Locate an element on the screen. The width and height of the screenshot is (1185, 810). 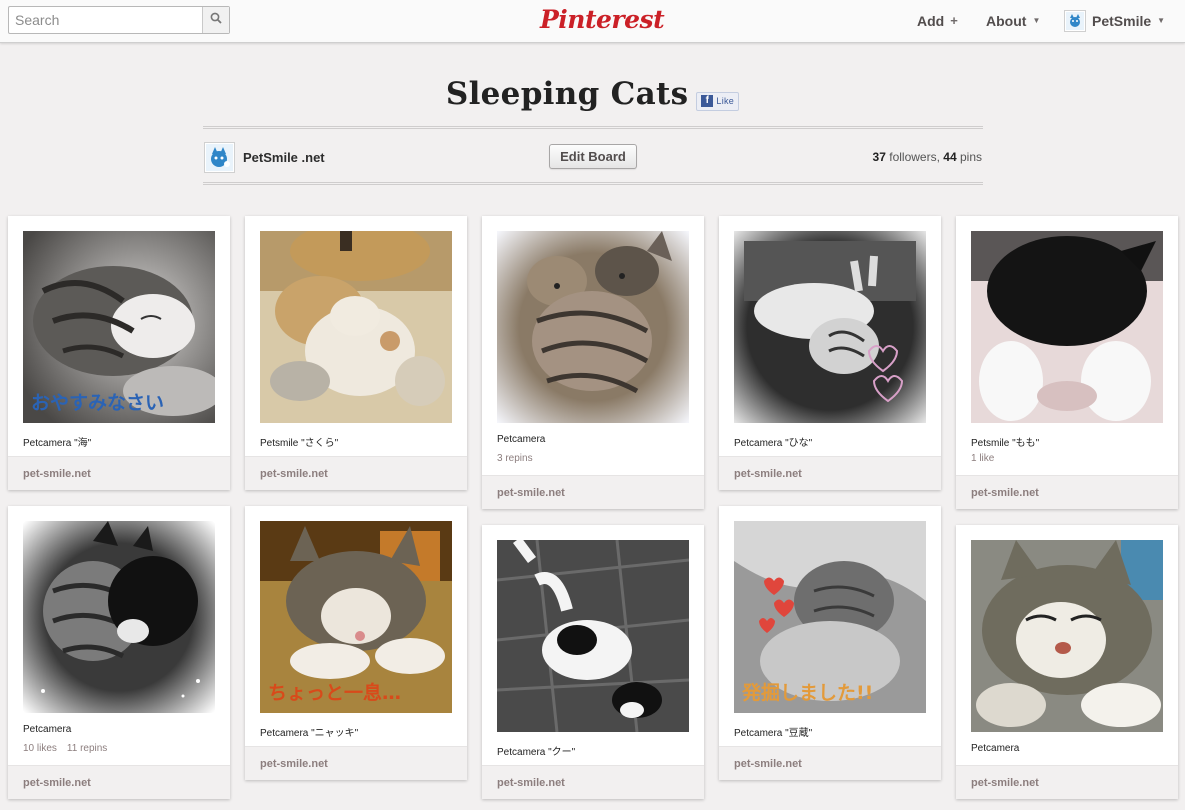
pin-card: Petsmile "もも" 1 like pet-smile.net is located at coordinates (1067, 362).